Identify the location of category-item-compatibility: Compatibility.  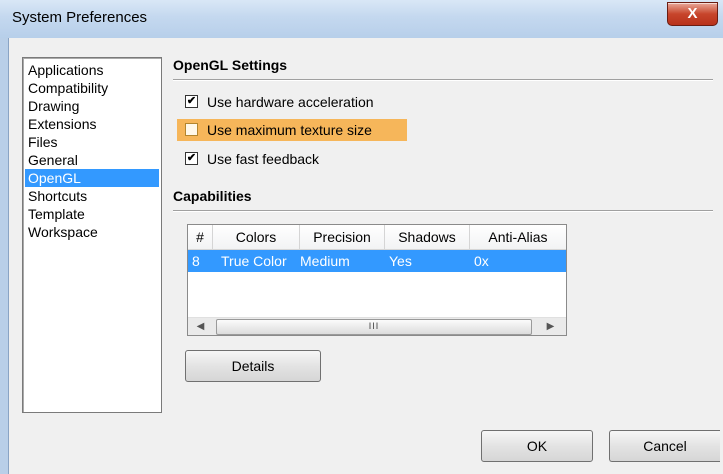
(92, 88).